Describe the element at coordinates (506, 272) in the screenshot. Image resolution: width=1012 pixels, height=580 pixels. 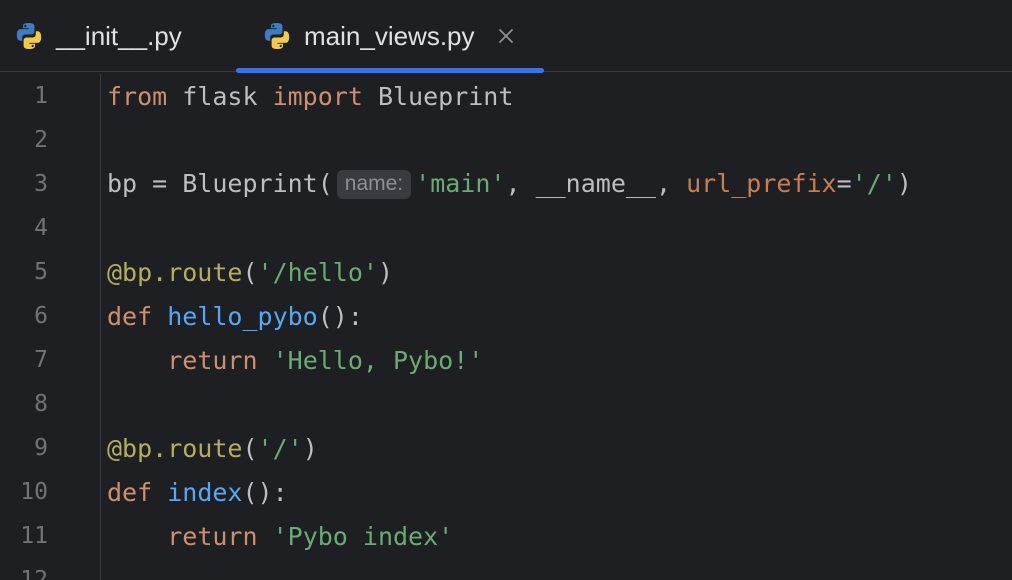
I see `code-line: 5 @bp.route('/hello')` at that location.